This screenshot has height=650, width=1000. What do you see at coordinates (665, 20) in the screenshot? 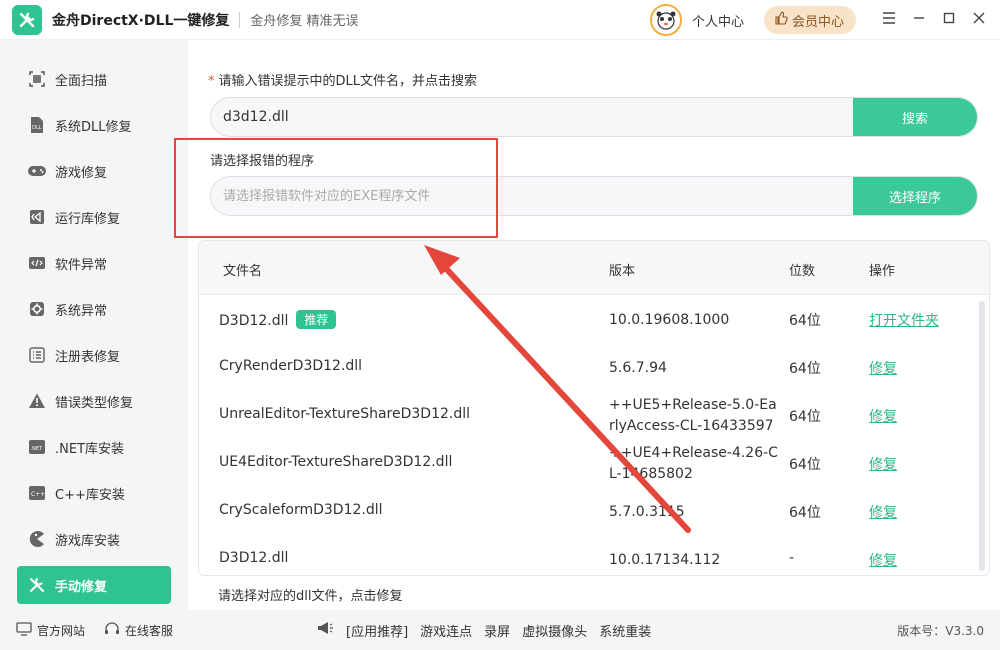
I see `avatar` at bounding box center [665, 20].